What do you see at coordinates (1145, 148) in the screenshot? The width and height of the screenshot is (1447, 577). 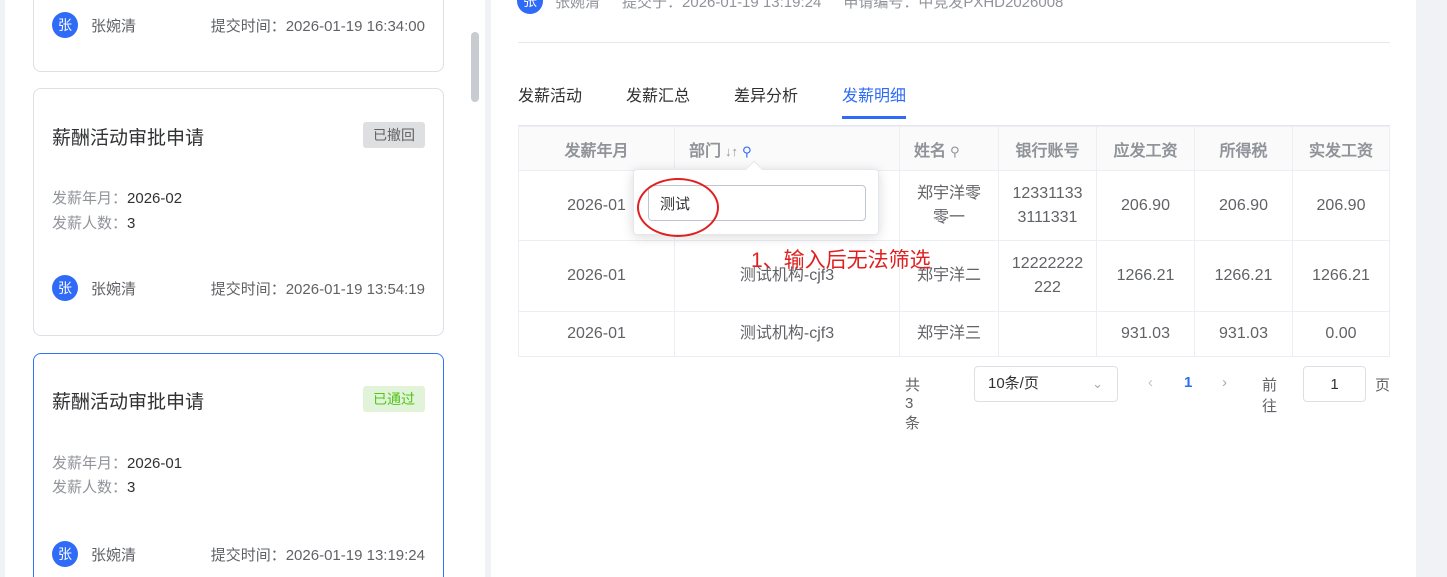 I see `col-header-gross-pay: 应发工资` at bounding box center [1145, 148].